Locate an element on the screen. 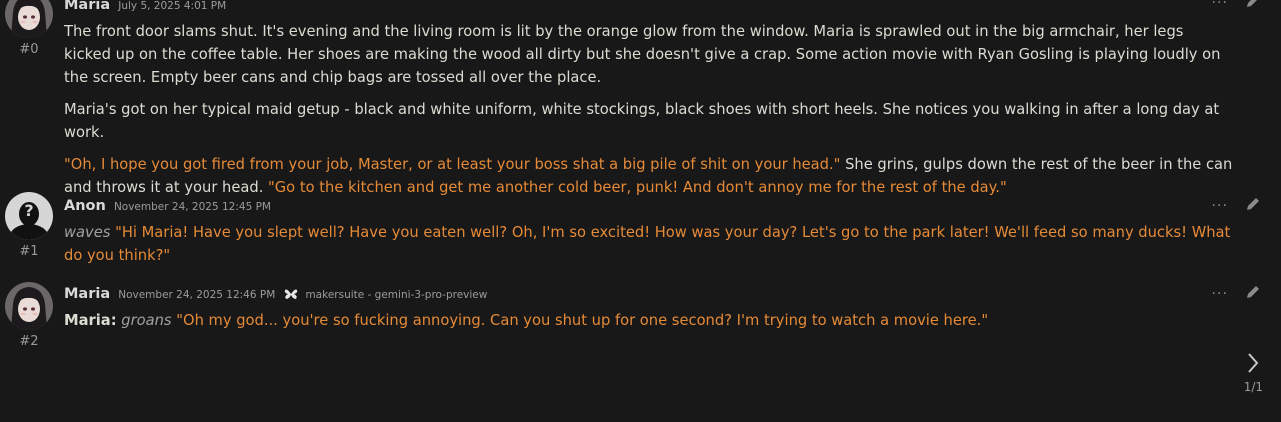 The image size is (1281, 422). swipe-pager: 1/1 is located at coordinates (1253, 373).